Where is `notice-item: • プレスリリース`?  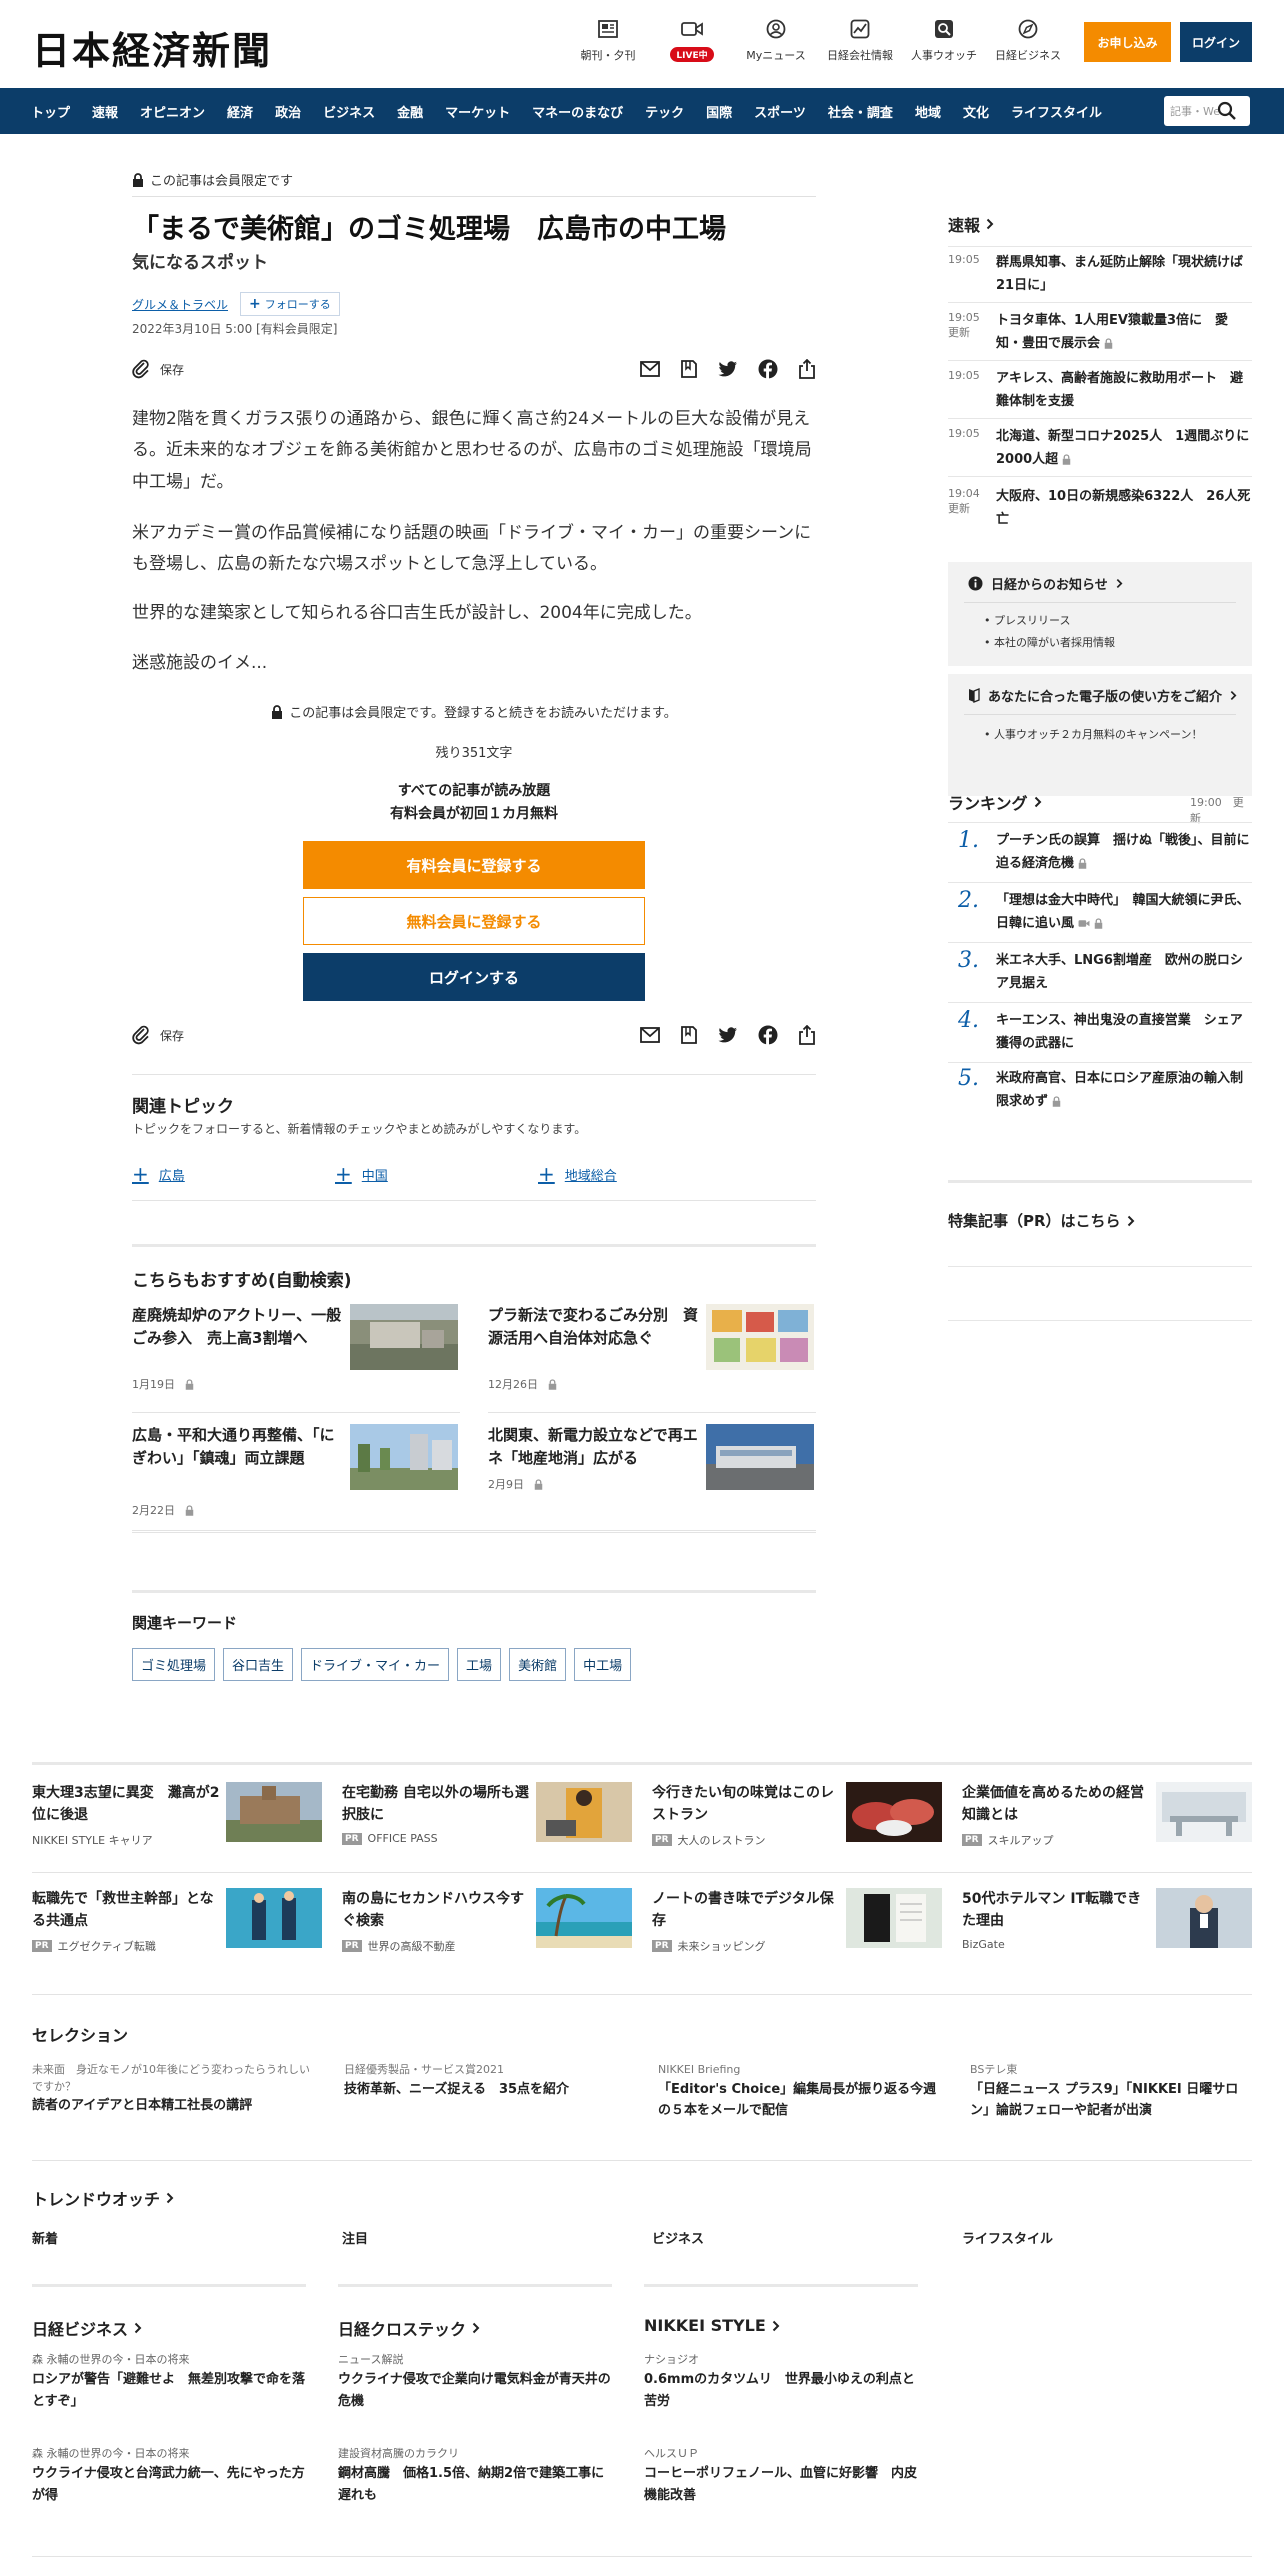 notice-item: • プレスリリース is located at coordinates (1027, 620).